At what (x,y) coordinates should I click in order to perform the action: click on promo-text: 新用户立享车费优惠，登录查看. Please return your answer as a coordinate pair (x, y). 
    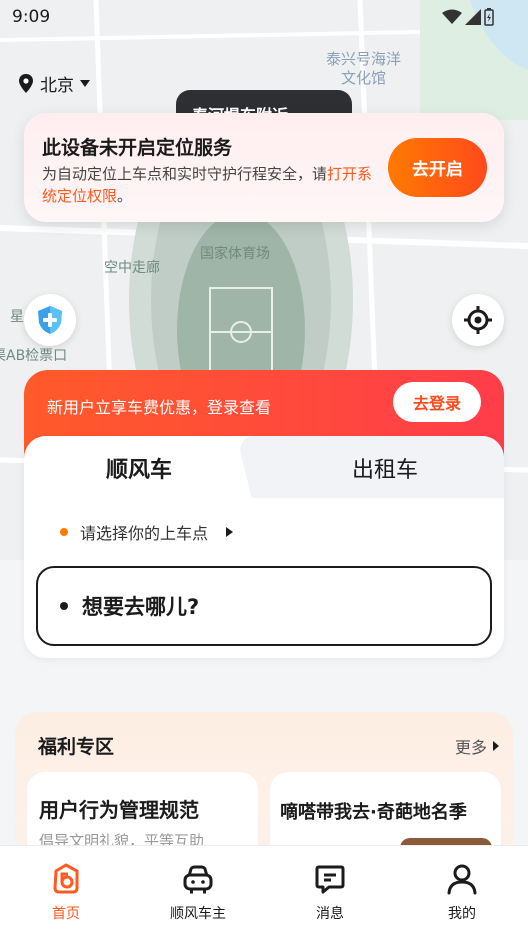
    Looking at the image, I should click on (159, 407).